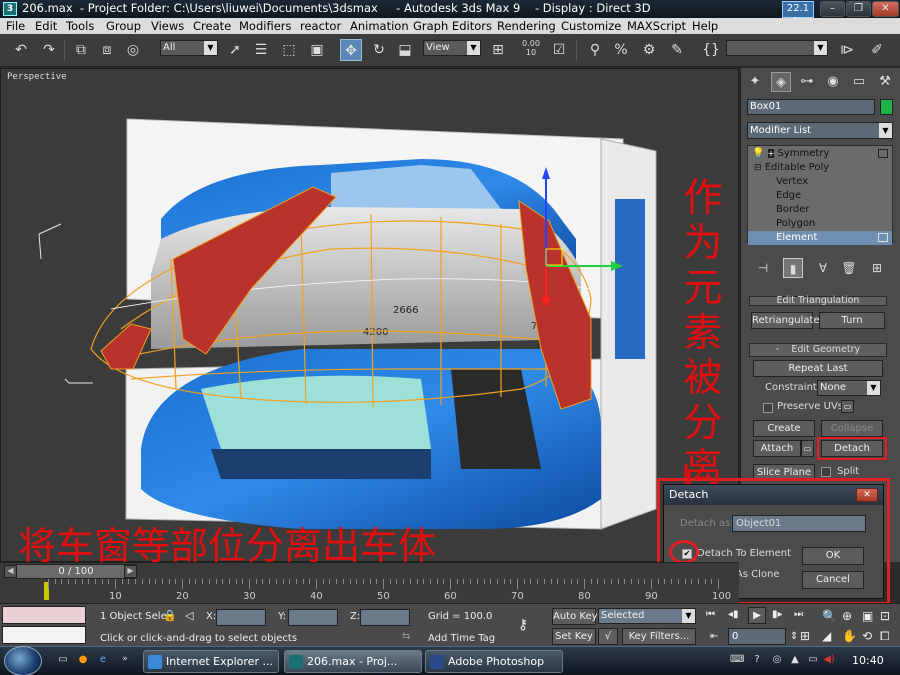 The height and width of the screenshot is (675, 900). I want to click on menu-modifiers: Modifiers, so click(265, 26).